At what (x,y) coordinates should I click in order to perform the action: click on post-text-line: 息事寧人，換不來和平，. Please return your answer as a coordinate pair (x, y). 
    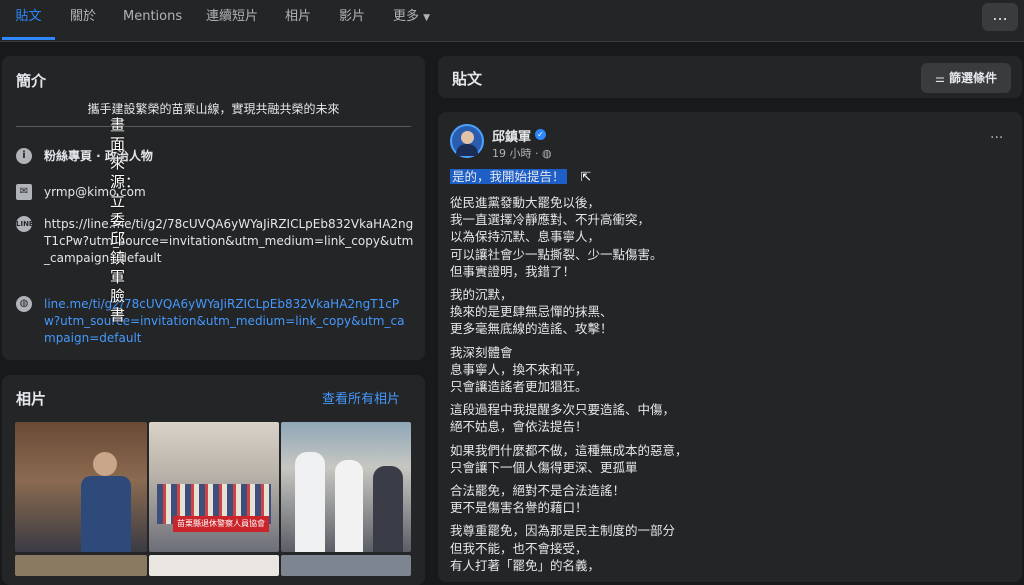
    Looking at the image, I should click on (519, 369).